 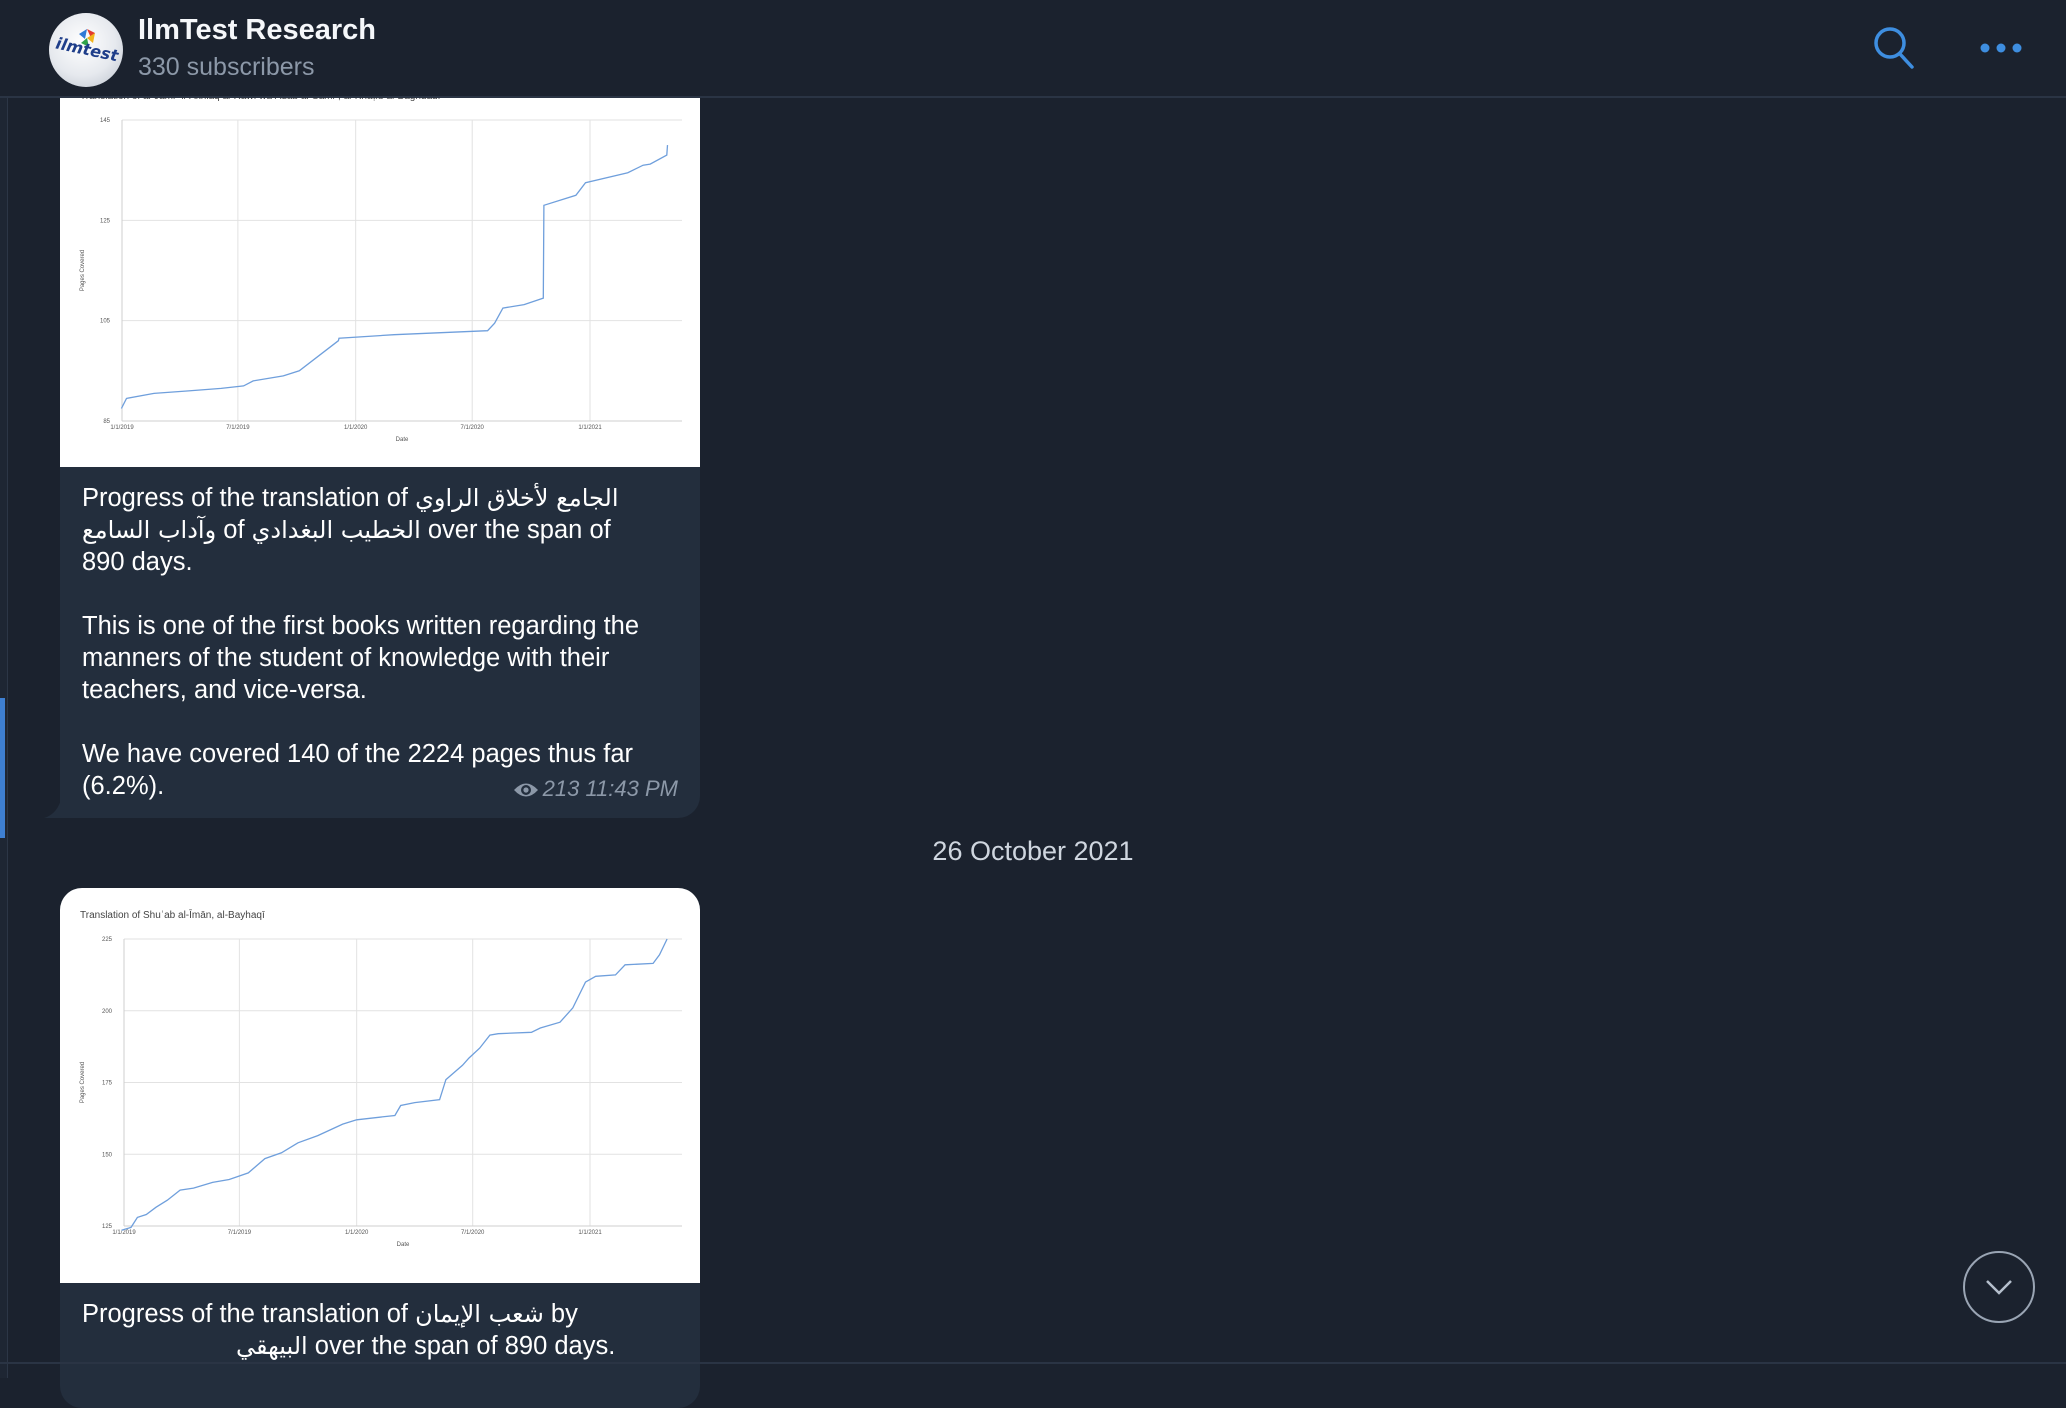 What do you see at coordinates (2, 768) in the screenshot?
I see `selected-chat-indicator` at bounding box center [2, 768].